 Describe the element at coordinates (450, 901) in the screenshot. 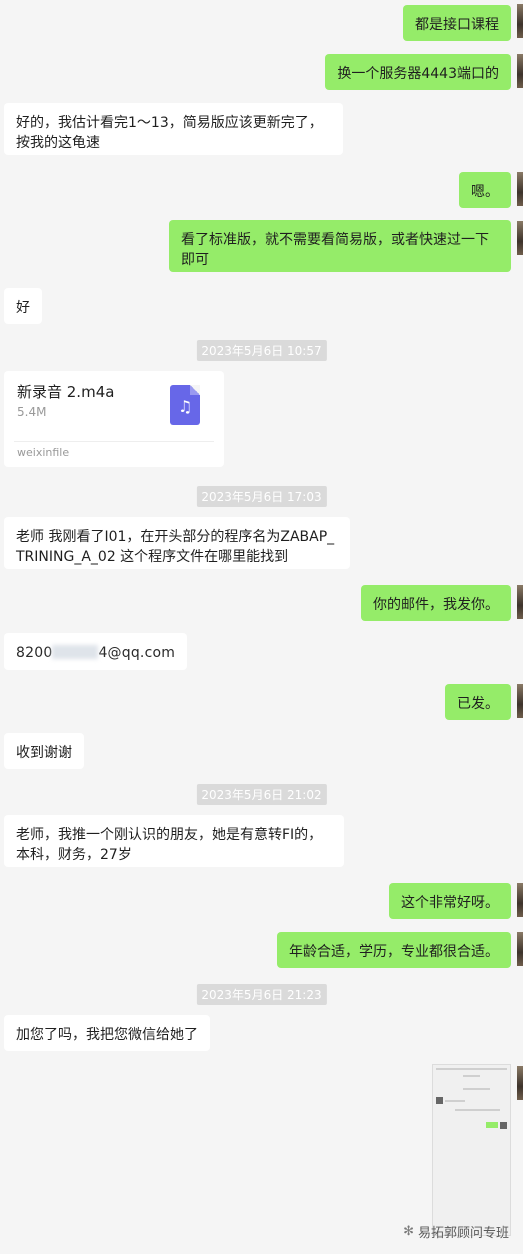

I see `outgoing-message: 这个非常好呀。` at that location.